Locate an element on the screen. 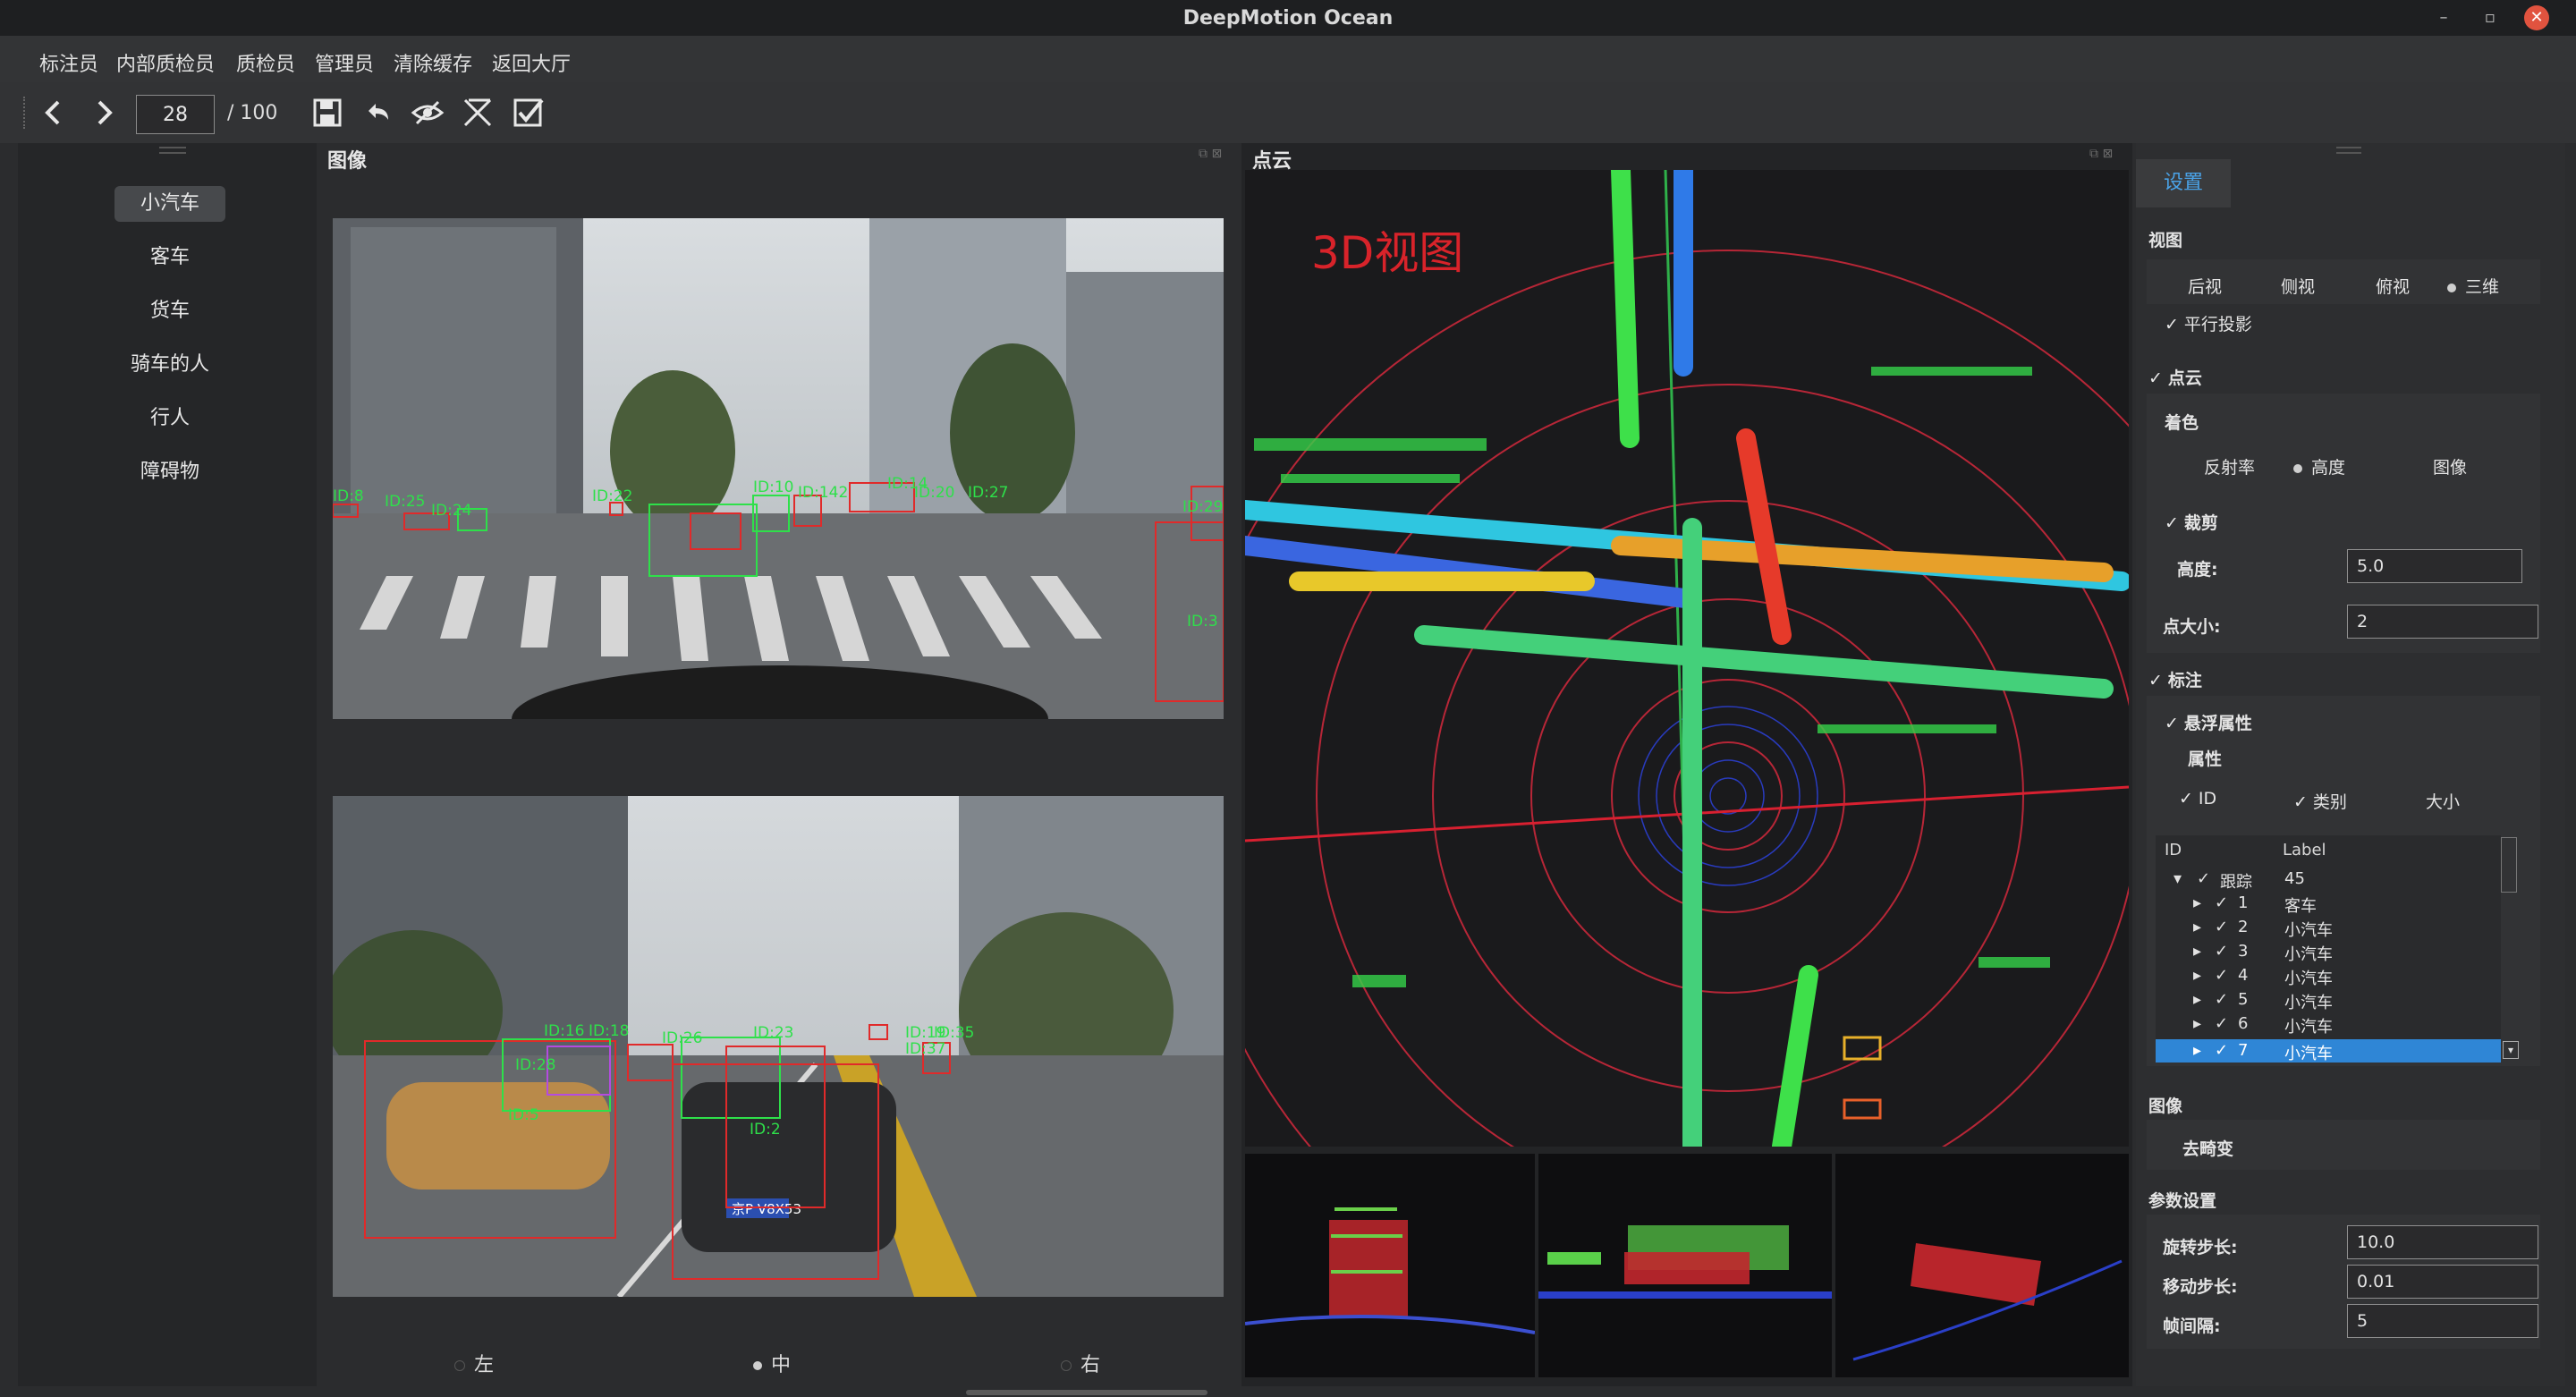 The height and width of the screenshot is (1397, 2576). coloring-image-option: 图像 is located at coordinates (2450, 466).